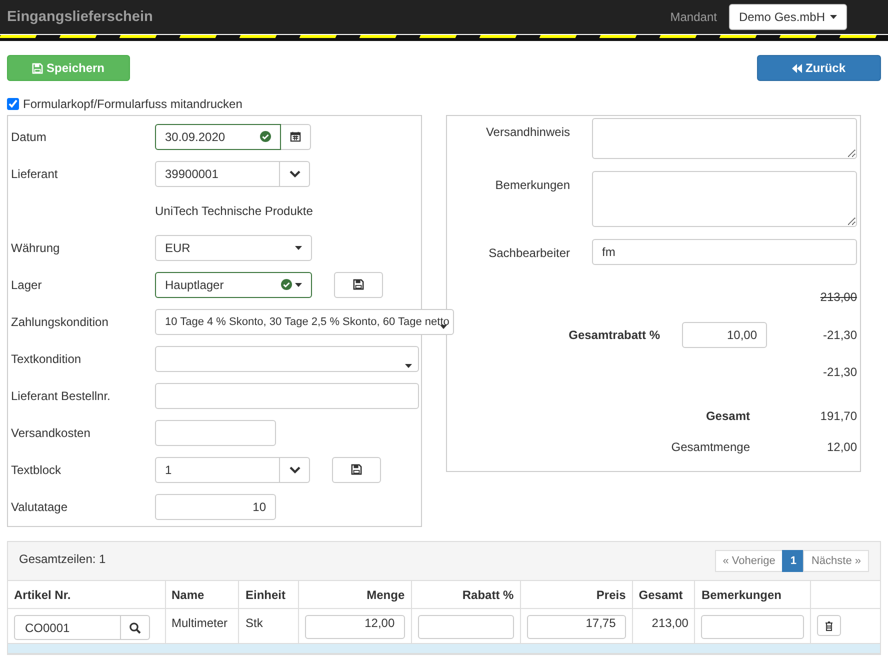  I want to click on select-field: Hauptlager, so click(233, 285).